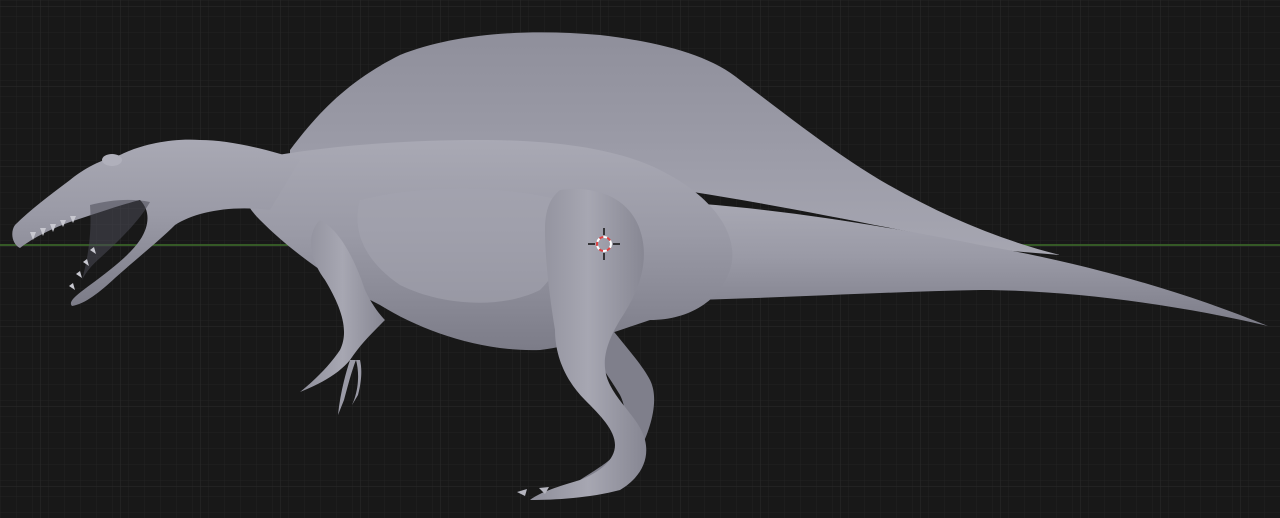 The height and width of the screenshot is (518, 1280). What do you see at coordinates (112, 160) in the screenshot?
I see `eye-ridge` at bounding box center [112, 160].